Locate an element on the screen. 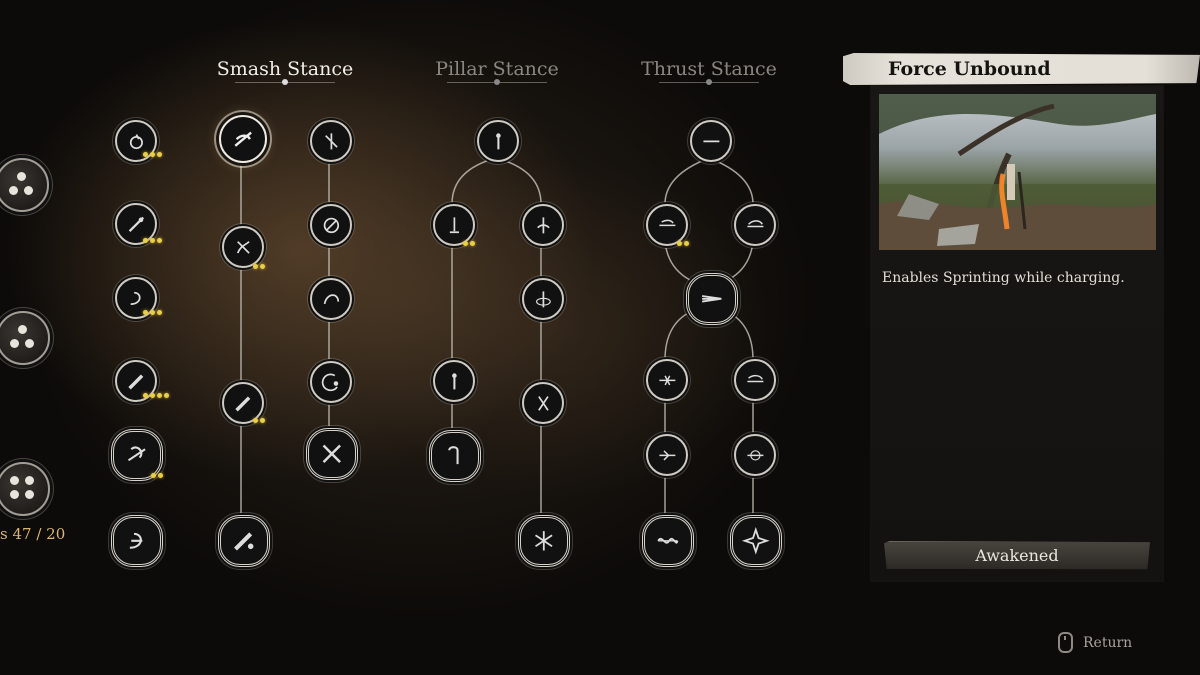 This screenshot has height=675, width=1200. skill-title: Force Unbound is located at coordinates (969, 69).